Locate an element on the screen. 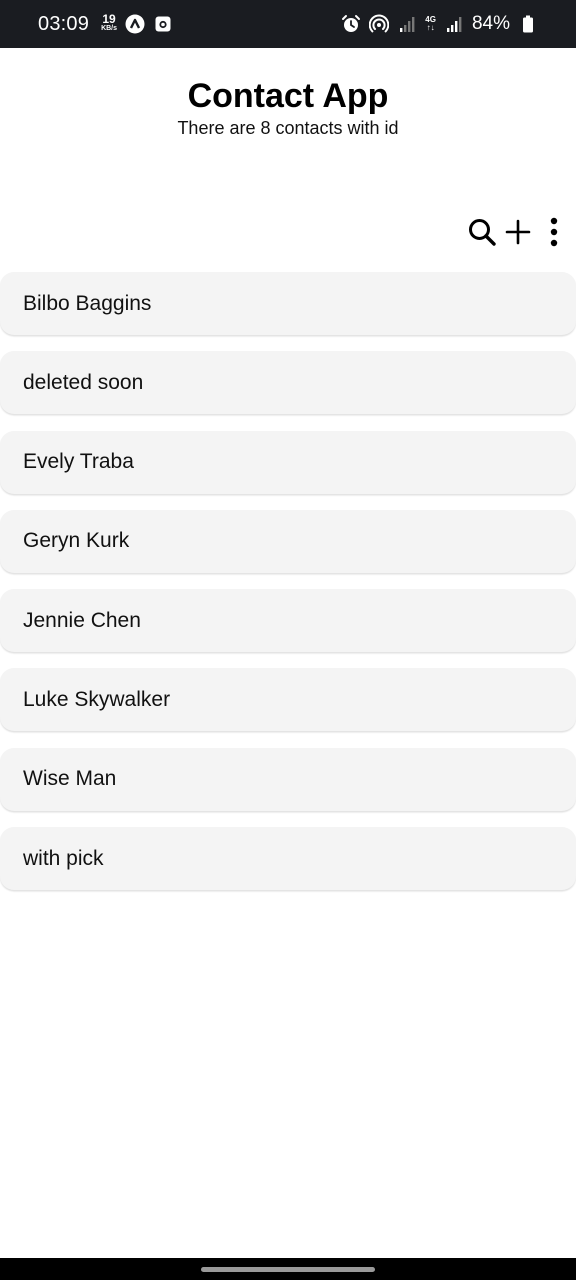  battery-icon is located at coordinates (528, 24).